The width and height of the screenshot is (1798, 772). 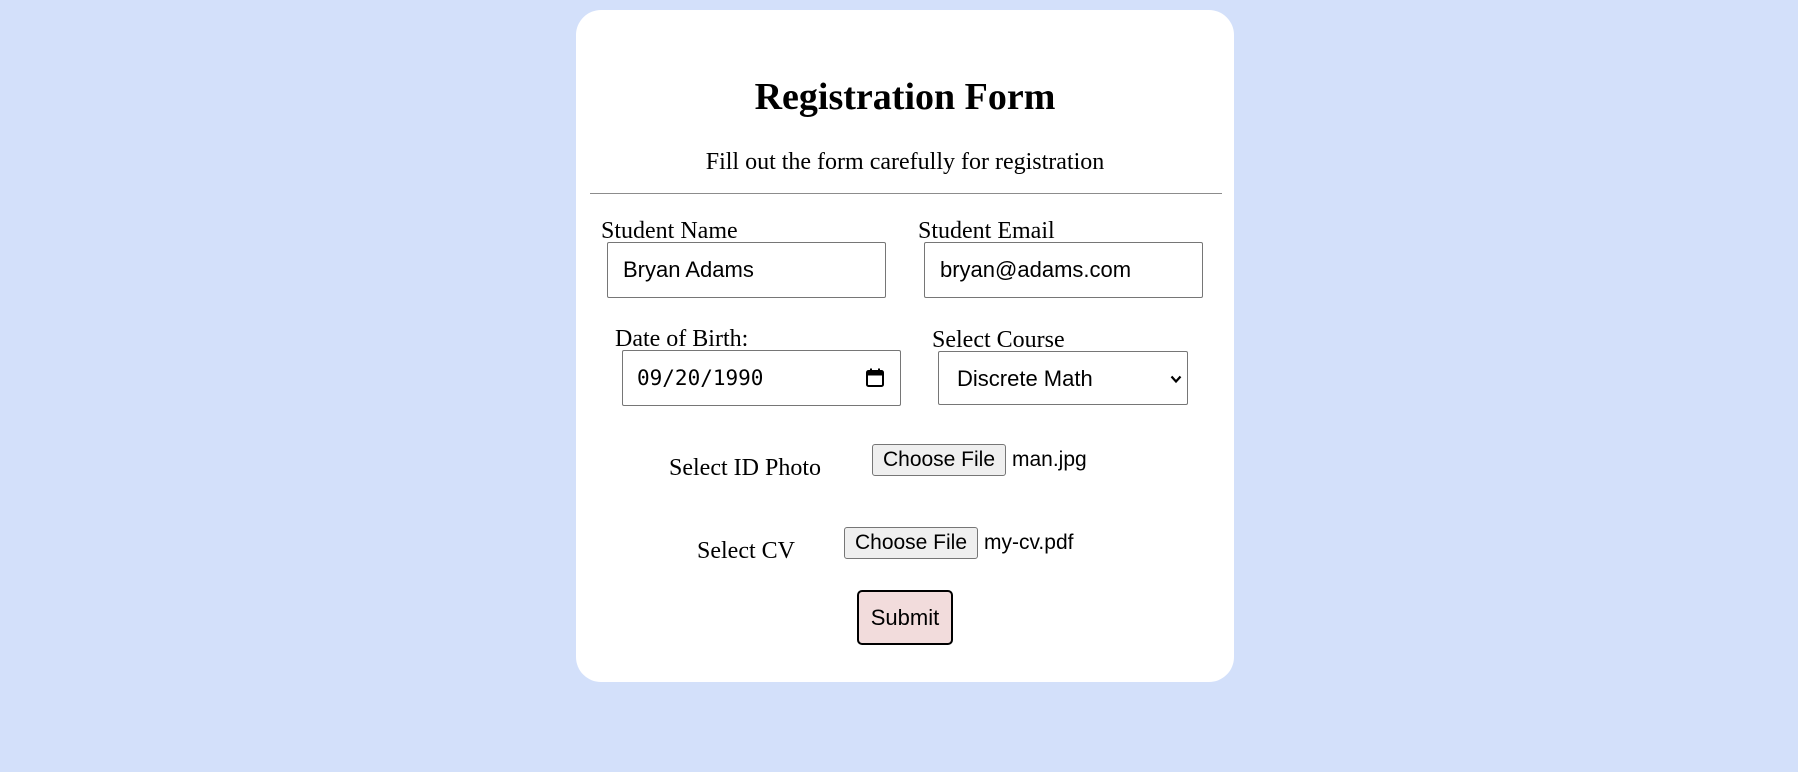 What do you see at coordinates (1049, 459) in the screenshot?
I see `id-photo-file-name: man.jpg` at bounding box center [1049, 459].